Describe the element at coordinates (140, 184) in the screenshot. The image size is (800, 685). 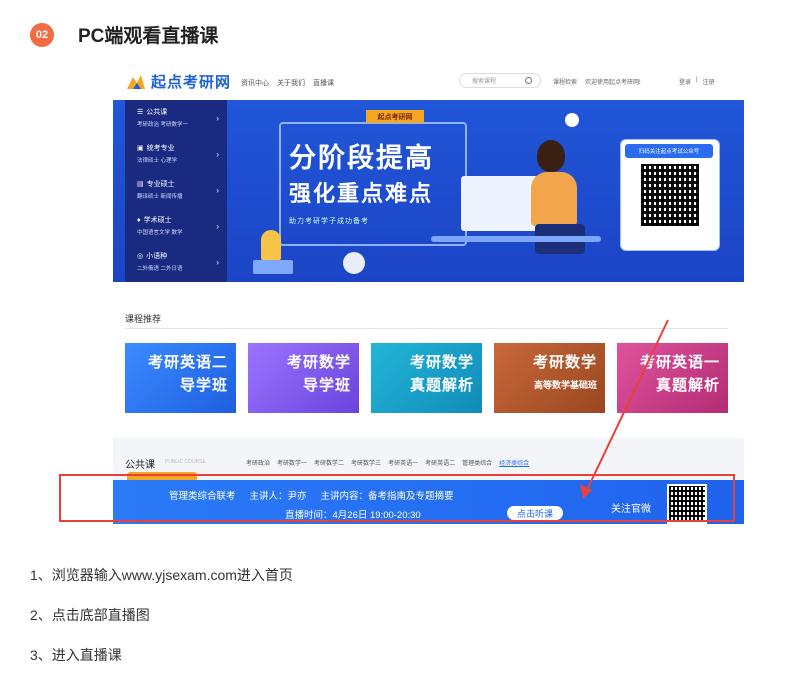
I see `document-icon: ▤` at that location.